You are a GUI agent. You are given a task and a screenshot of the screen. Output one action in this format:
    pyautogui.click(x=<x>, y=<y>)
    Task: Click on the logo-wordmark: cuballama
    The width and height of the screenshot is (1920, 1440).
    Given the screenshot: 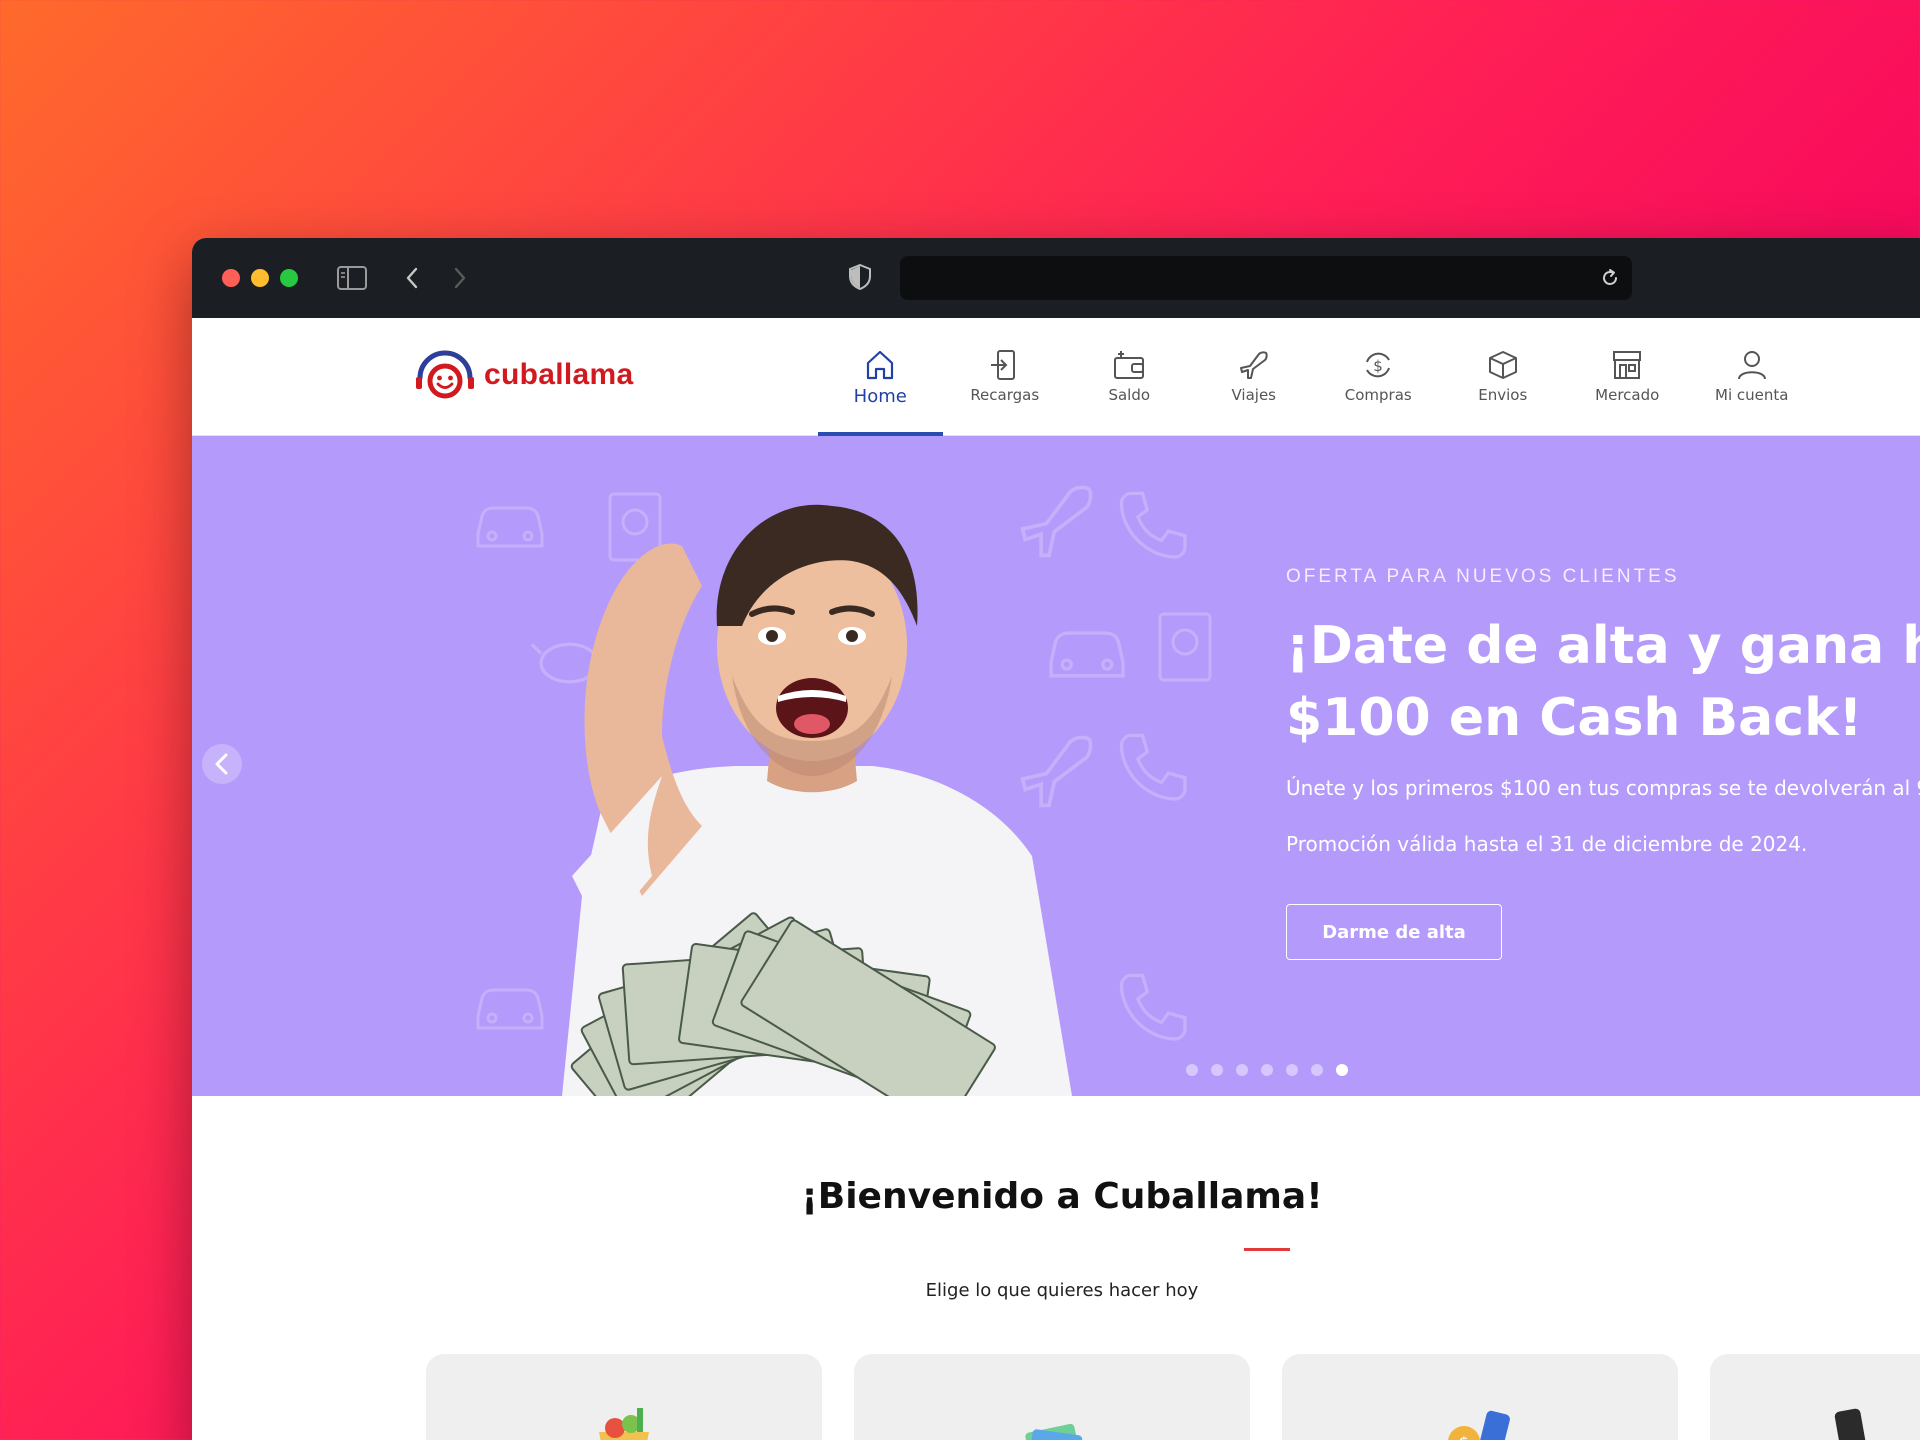 What is the action you would take?
    pyautogui.click(x=559, y=374)
    